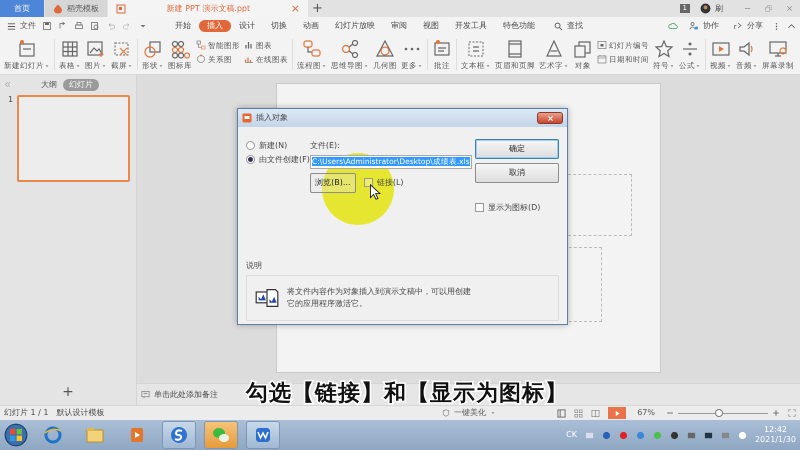  What do you see at coordinates (311, 26) in the screenshot?
I see `ribbon-tab: 动画` at bounding box center [311, 26].